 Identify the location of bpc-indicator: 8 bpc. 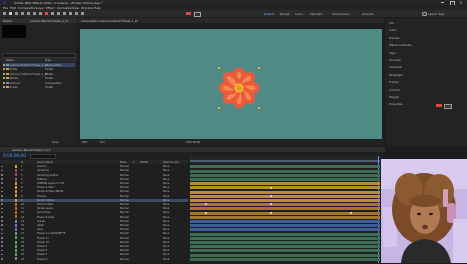
(55, 142).